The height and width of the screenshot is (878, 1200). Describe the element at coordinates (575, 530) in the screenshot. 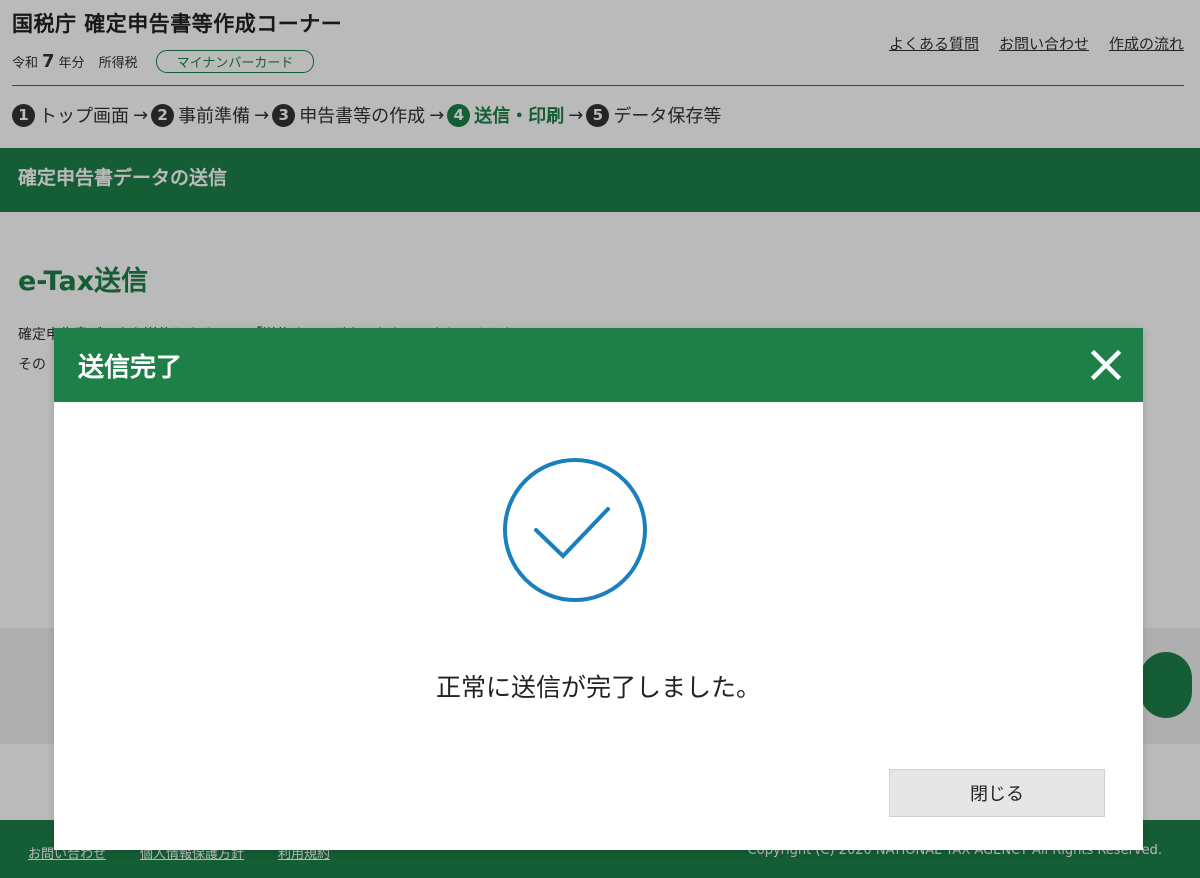

I see `check-circle-icon` at that location.